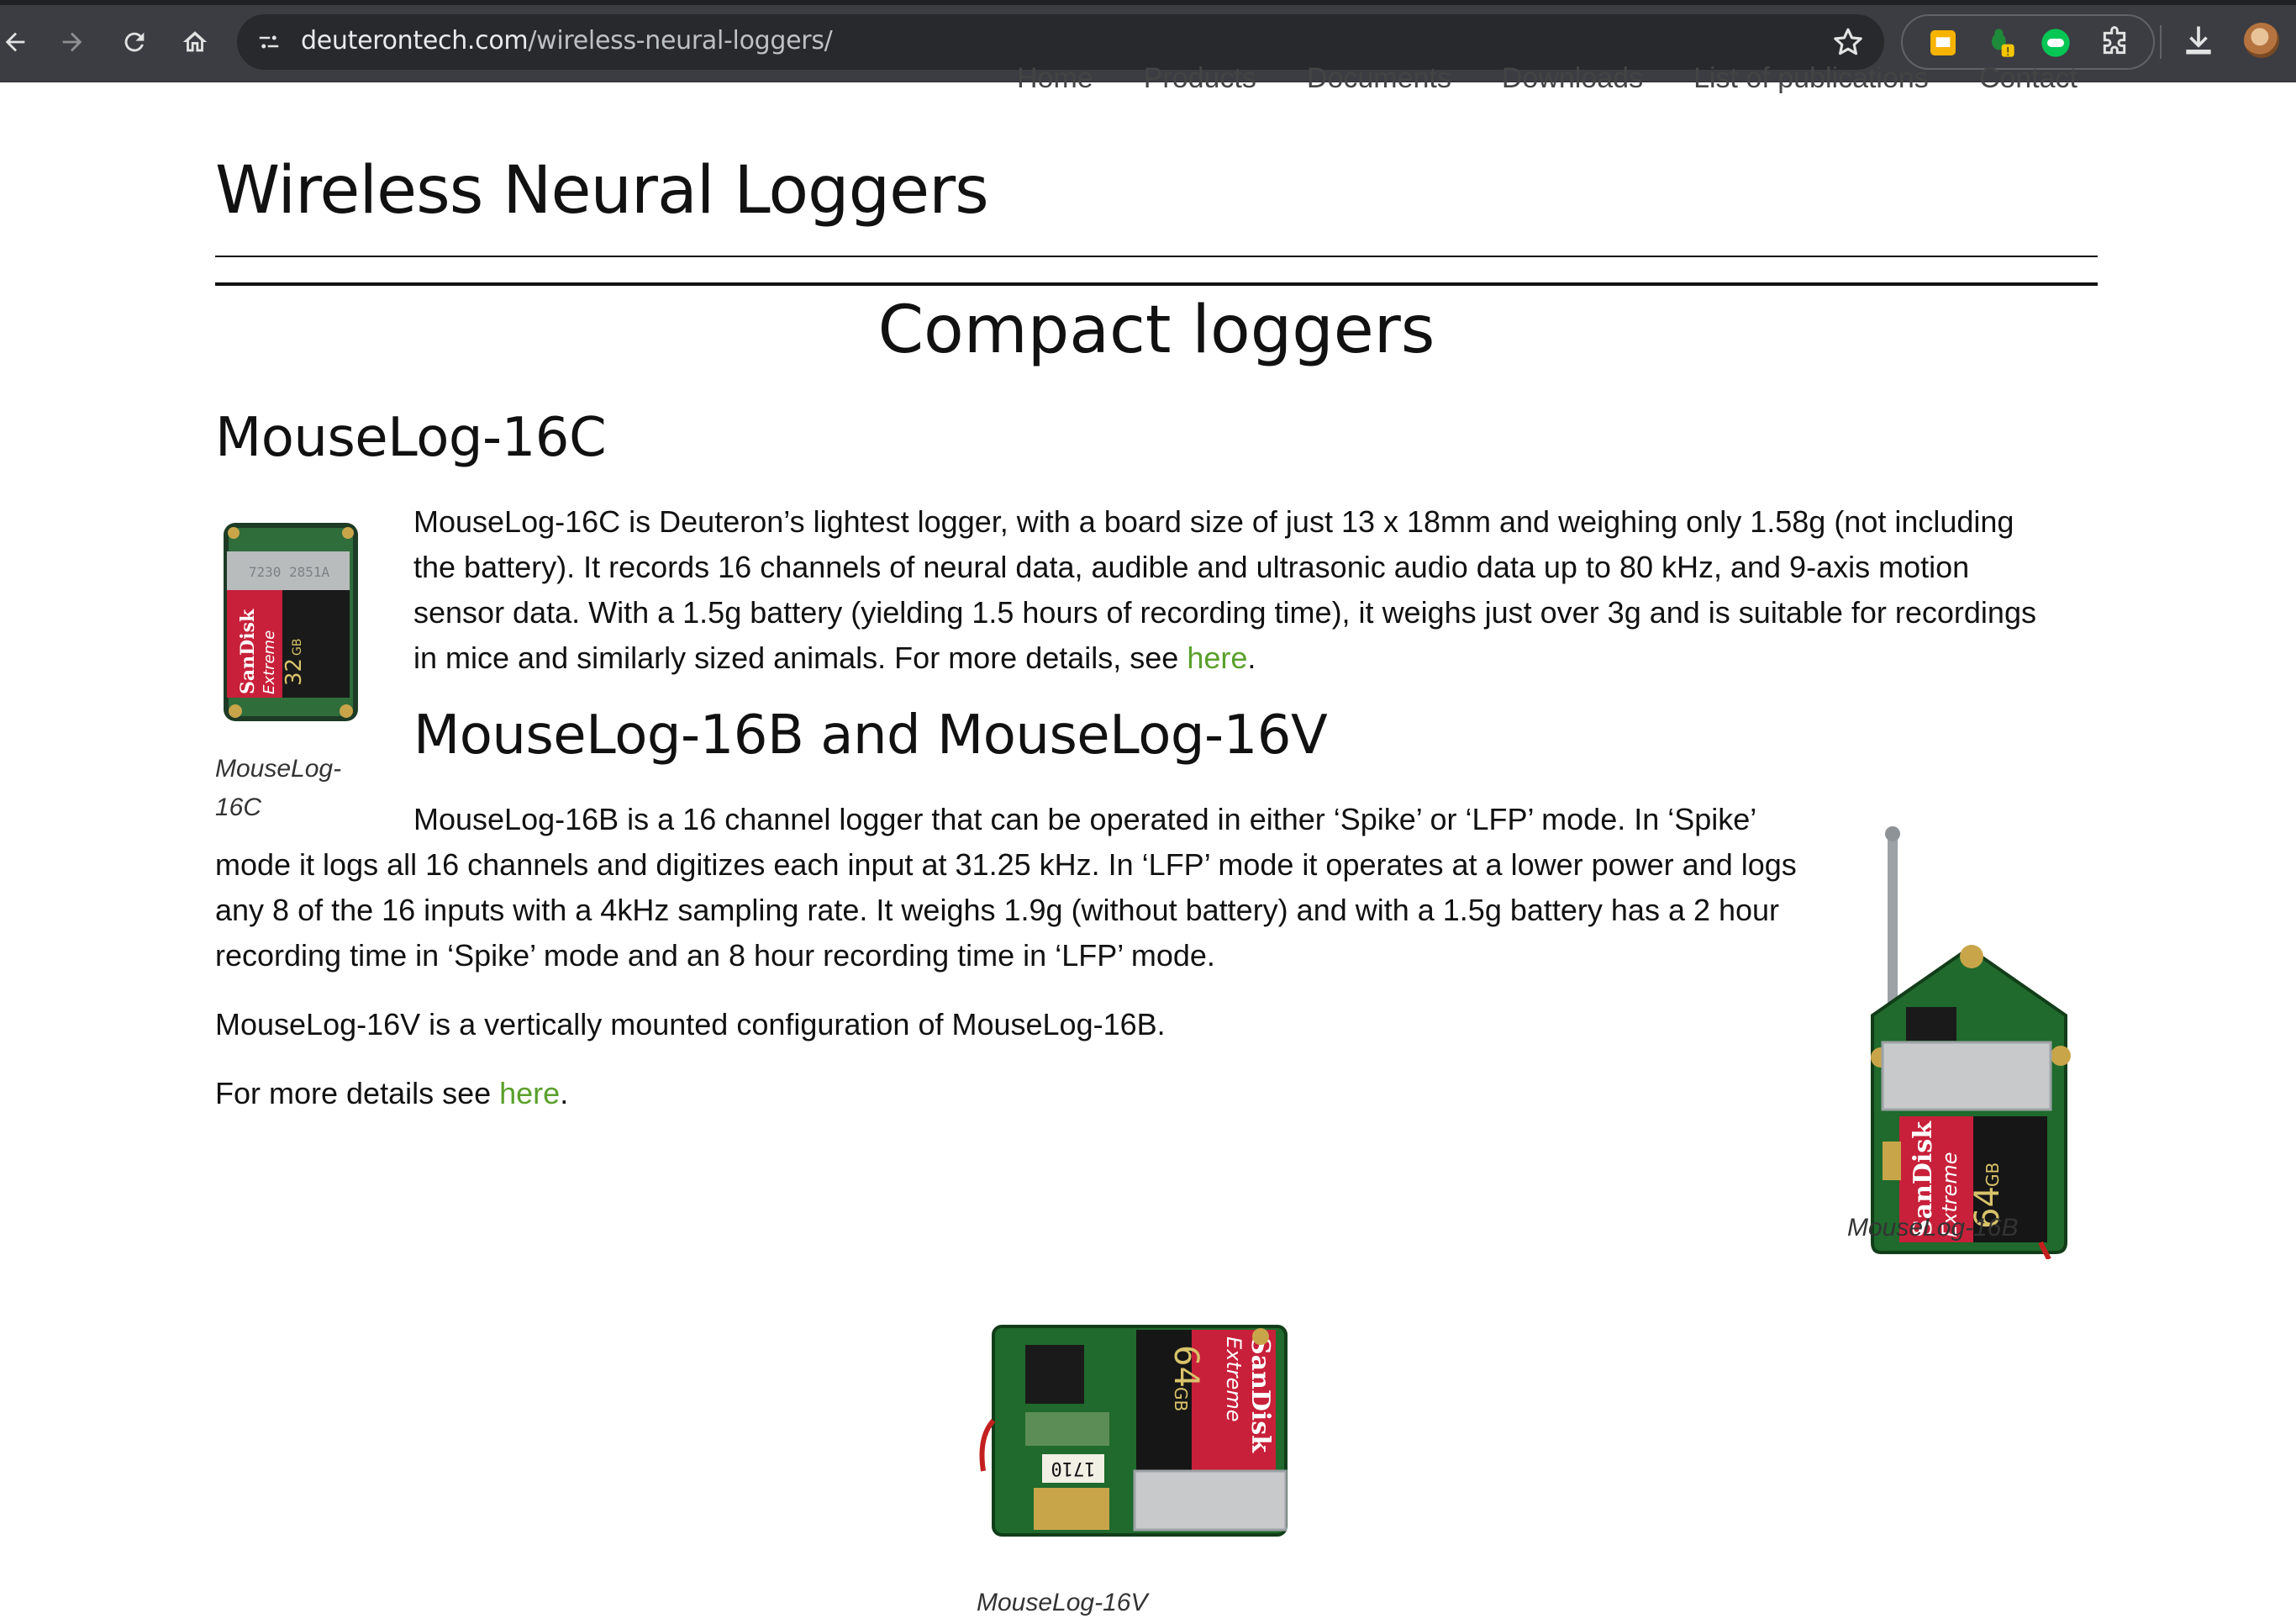  I want to click on arrow-right-icon, so click(72, 42).